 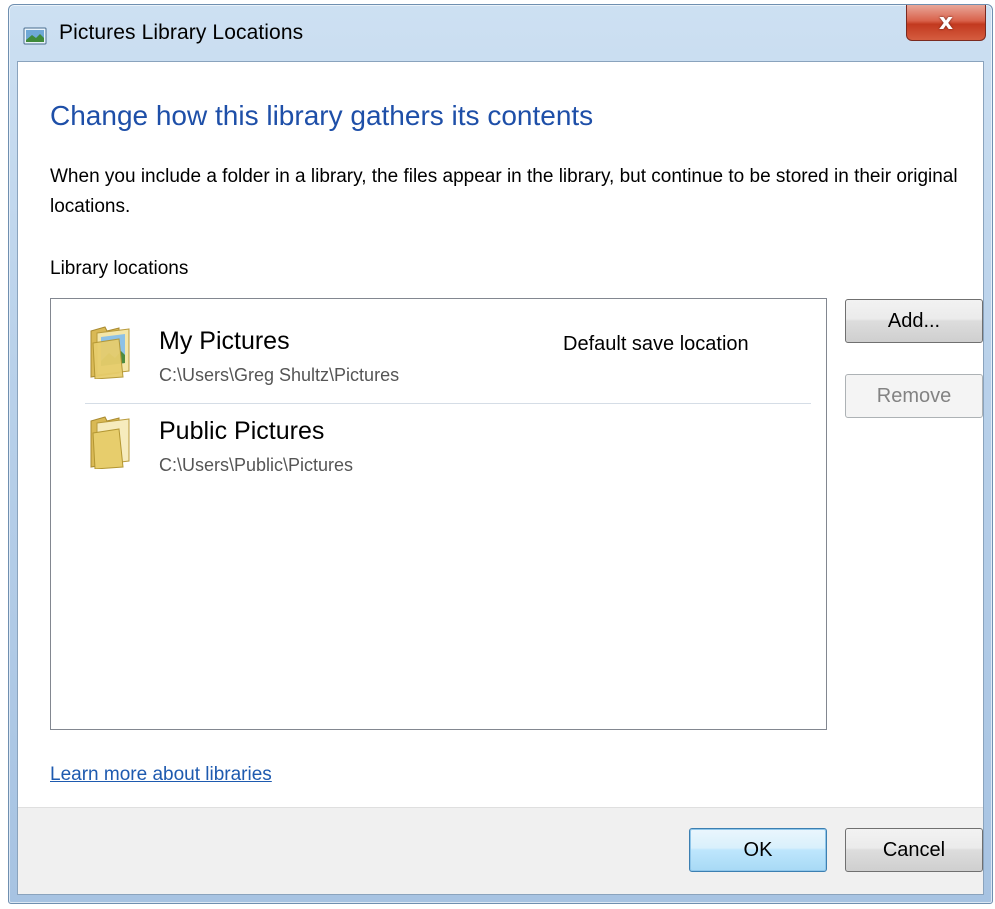 What do you see at coordinates (500, 850) in the screenshot?
I see `dialog-footer: OK Cancel` at bounding box center [500, 850].